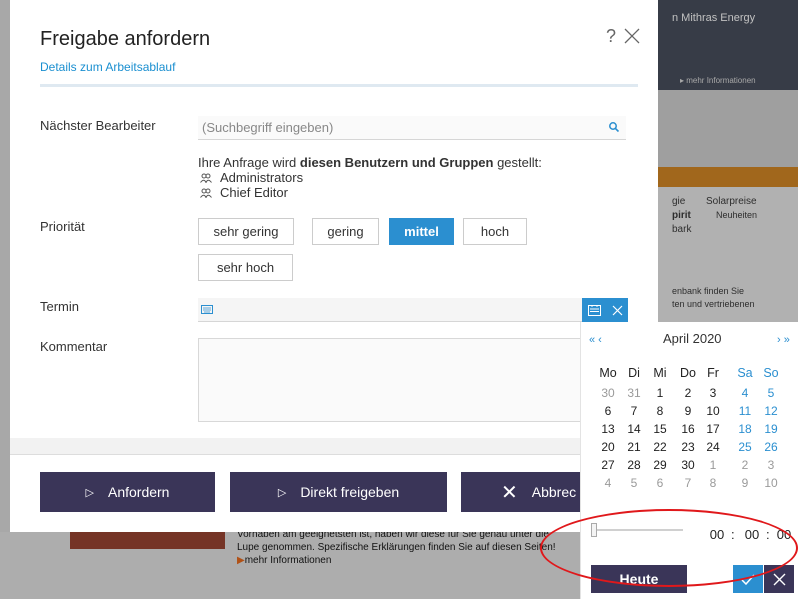  What do you see at coordinates (634, 447) in the screenshot?
I see `calendar-day: 21` at bounding box center [634, 447].